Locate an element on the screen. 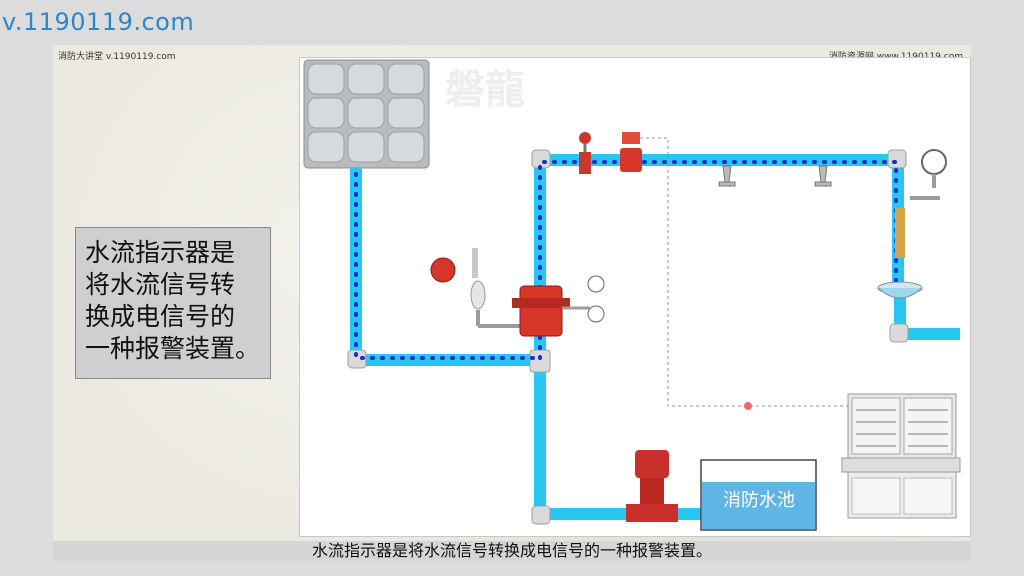  water-tank is located at coordinates (366, 114).